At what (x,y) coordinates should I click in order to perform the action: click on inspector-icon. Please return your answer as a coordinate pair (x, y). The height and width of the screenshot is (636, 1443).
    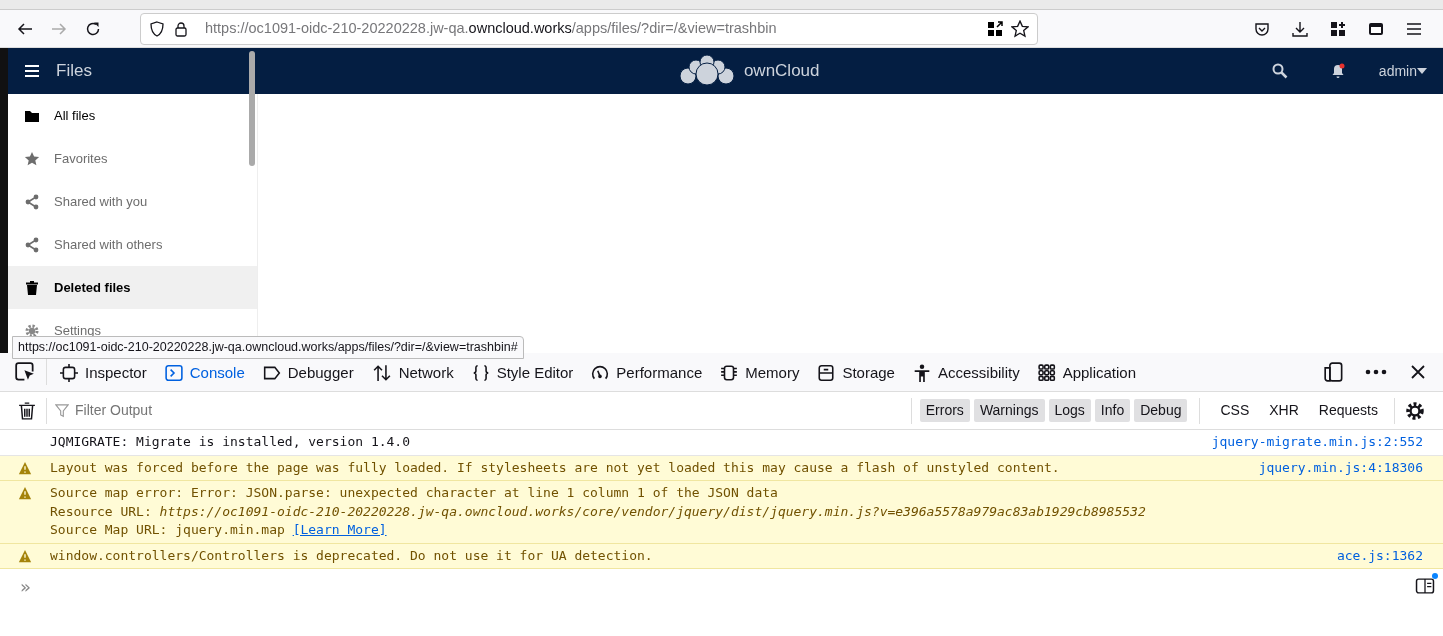
    Looking at the image, I should click on (69, 373).